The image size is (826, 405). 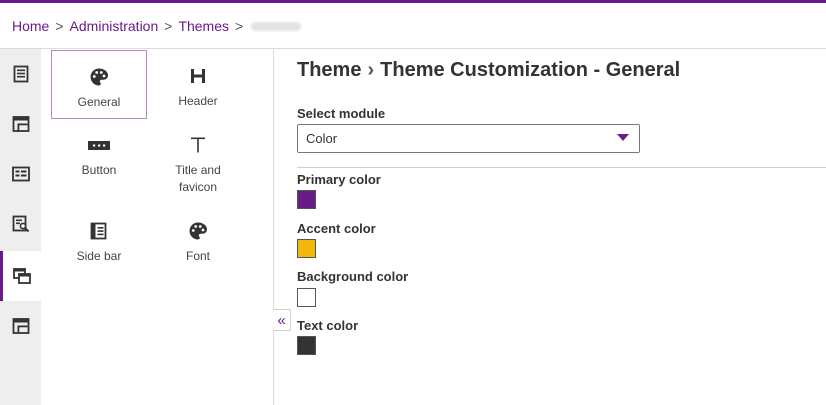 I want to click on text-t-icon, so click(x=198, y=145).